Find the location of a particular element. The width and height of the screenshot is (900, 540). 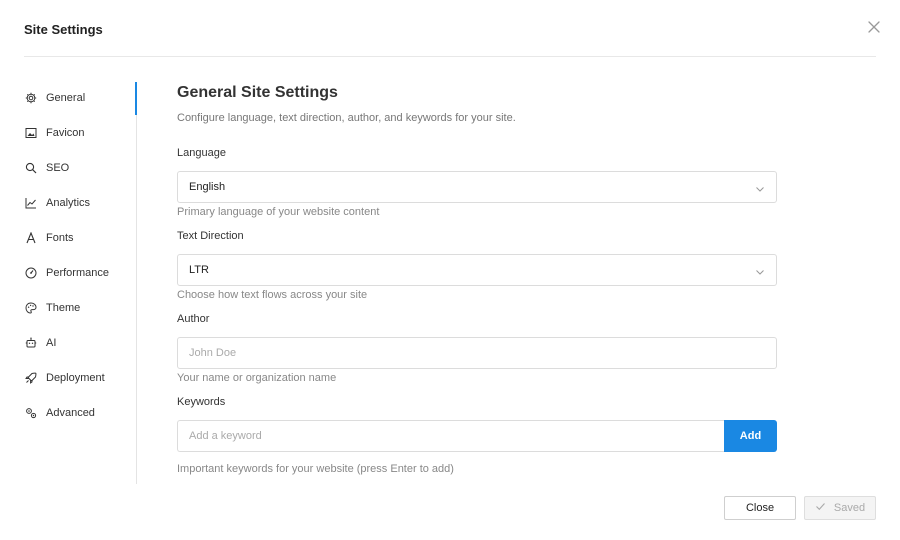

palette-icon is located at coordinates (31, 308).